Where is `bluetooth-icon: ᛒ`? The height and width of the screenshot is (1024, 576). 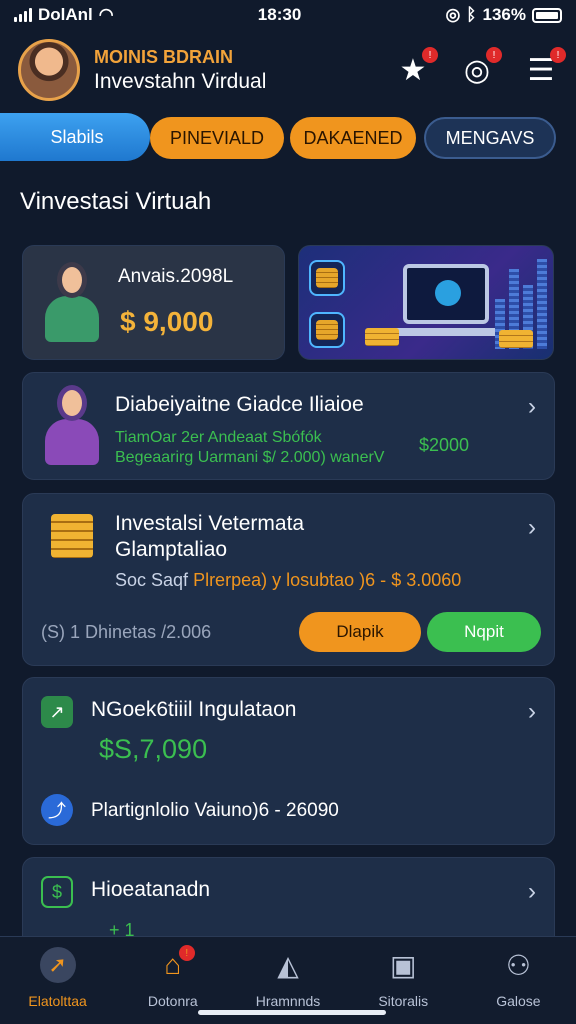 bluetooth-icon: ᛒ is located at coordinates (471, 14).